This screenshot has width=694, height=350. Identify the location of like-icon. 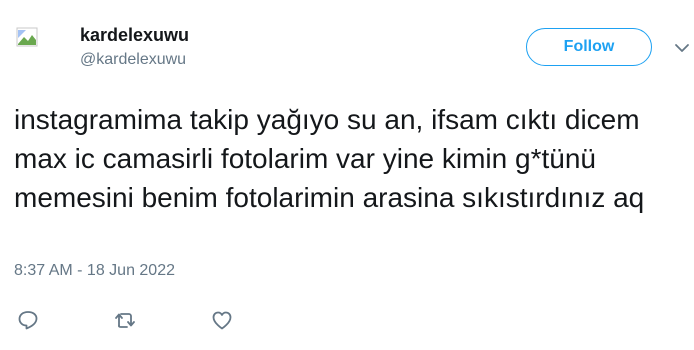
(222, 320).